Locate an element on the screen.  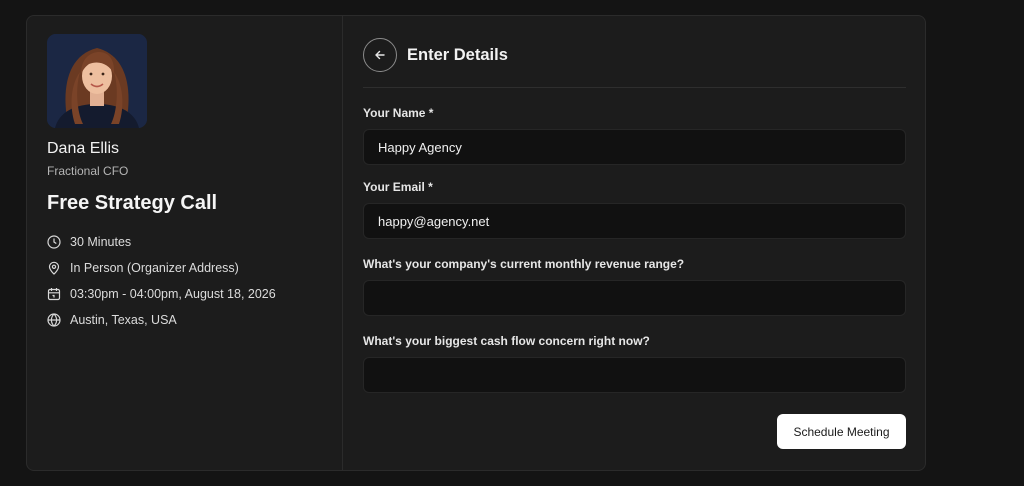
host-name: Dana Ellis is located at coordinates (83, 148).